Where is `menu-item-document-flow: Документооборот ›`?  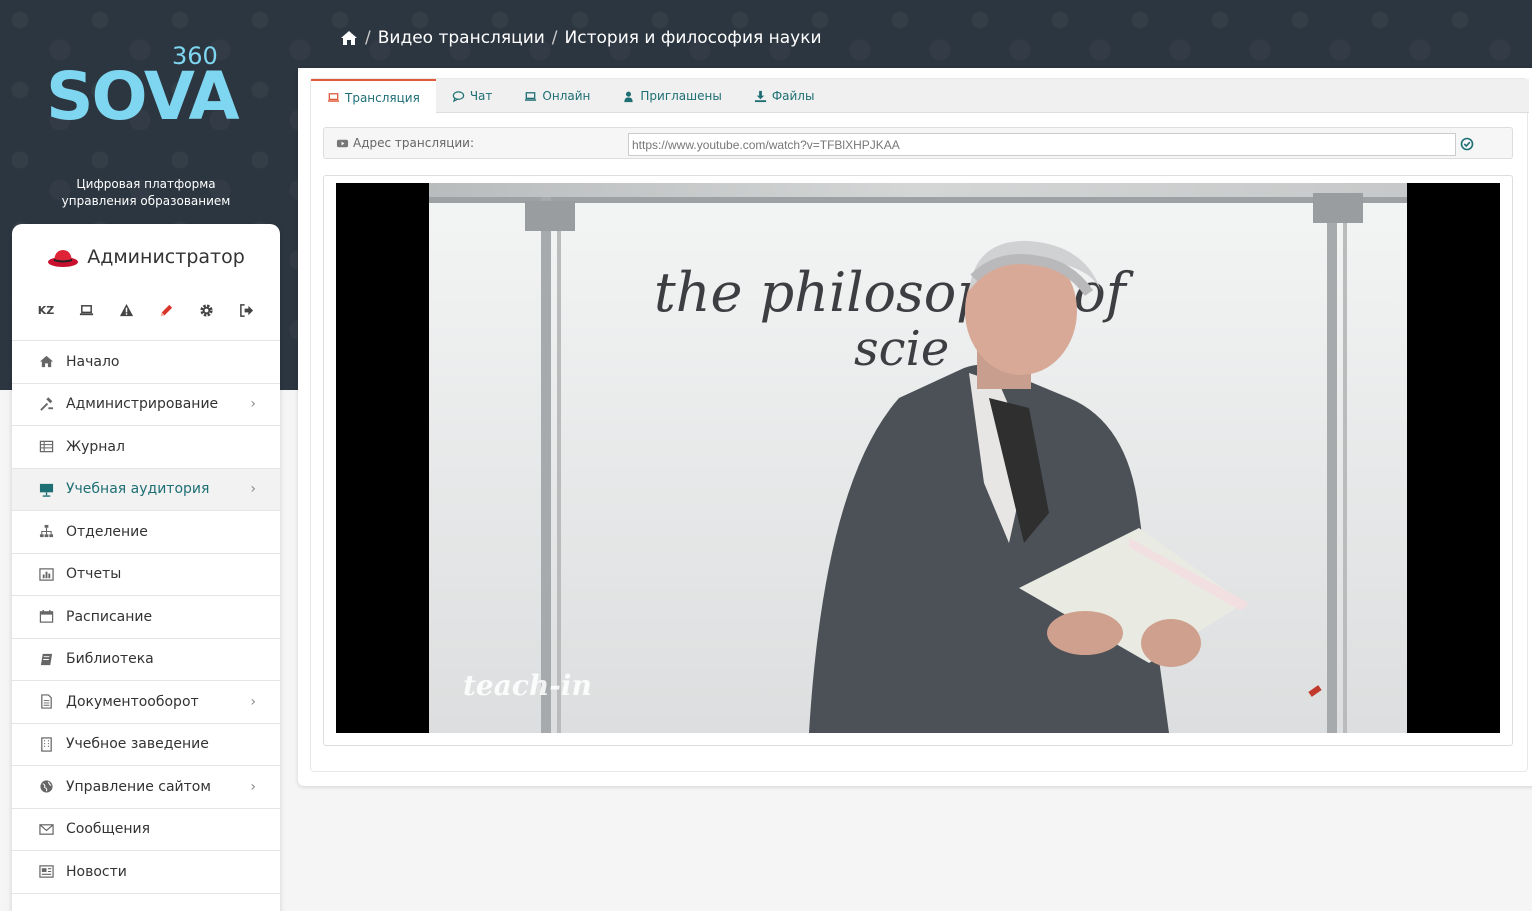 menu-item-document-flow: Документооборот › is located at coordinates (146, 702).